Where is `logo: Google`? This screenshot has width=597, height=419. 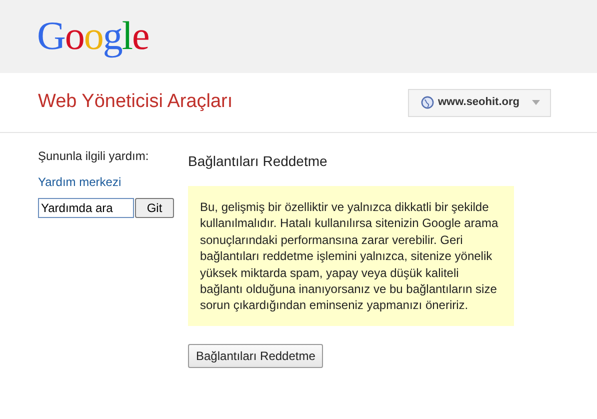
logo: Google is located at coordinates (93, 35).